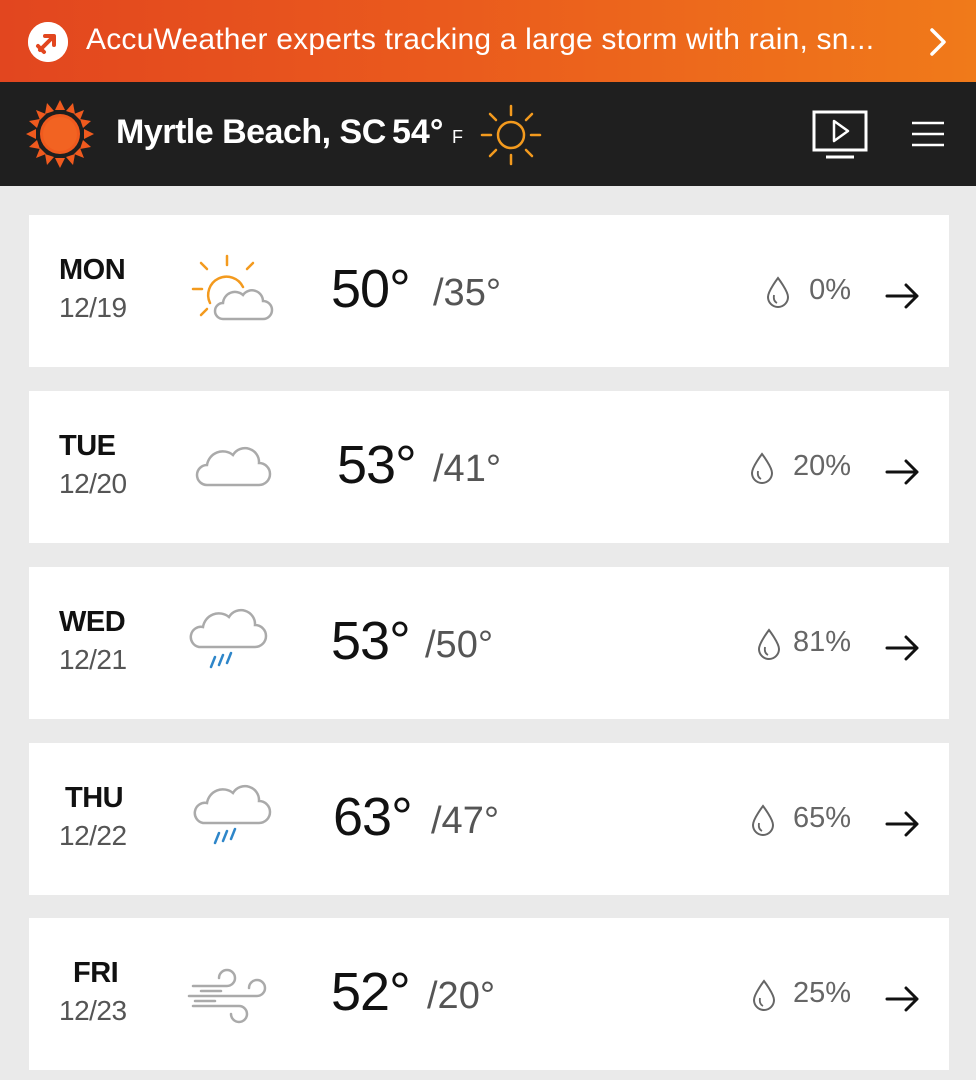 This screenshot has height=1080, width=976. Describe the element at coordinates (251, 132) in the screenshot. I see `location-name: Myrtle Beach, SC` at that location.